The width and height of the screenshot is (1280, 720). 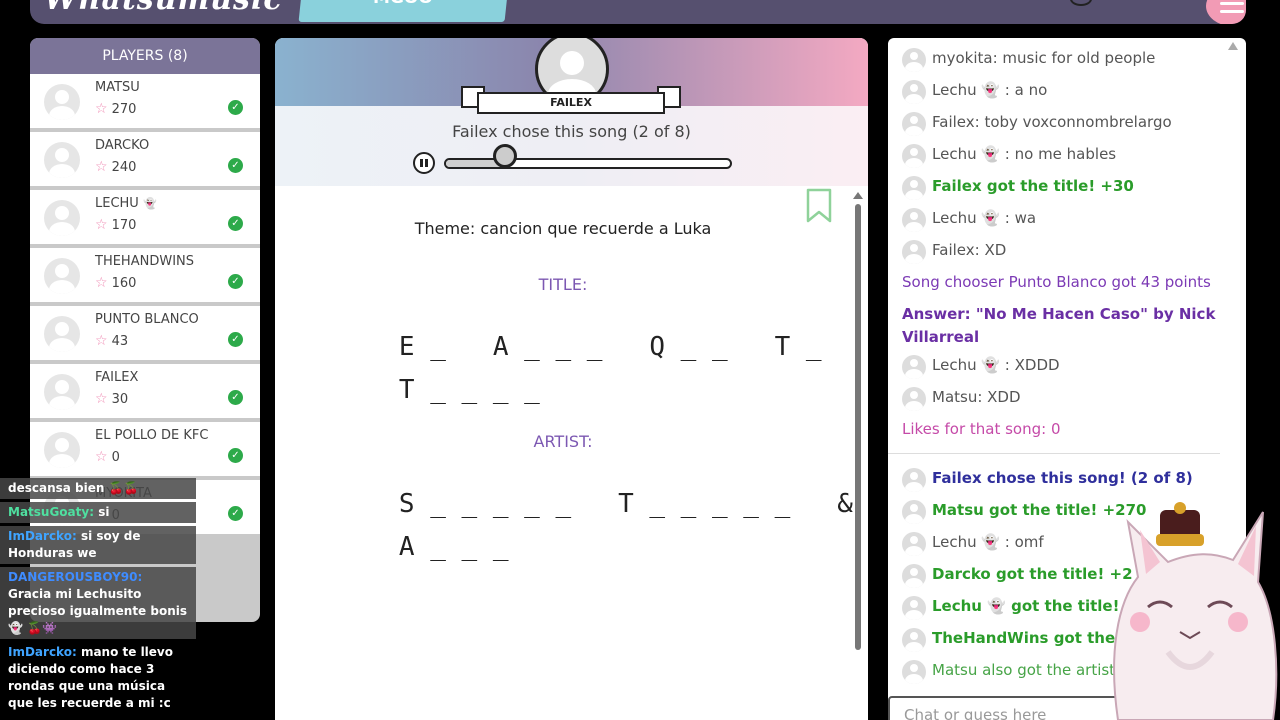 I want to click on chat-input: Chat or guess here, so click(x=1008, y=708).